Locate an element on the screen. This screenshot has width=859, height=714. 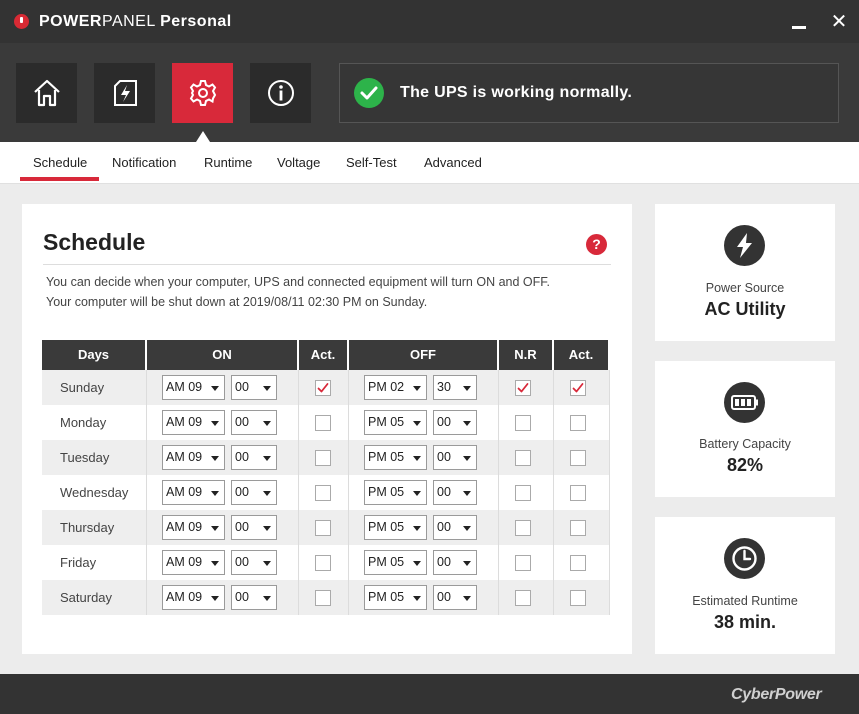
battery-capacity-label: Battery Capacity is located at coordinates (745, 444).